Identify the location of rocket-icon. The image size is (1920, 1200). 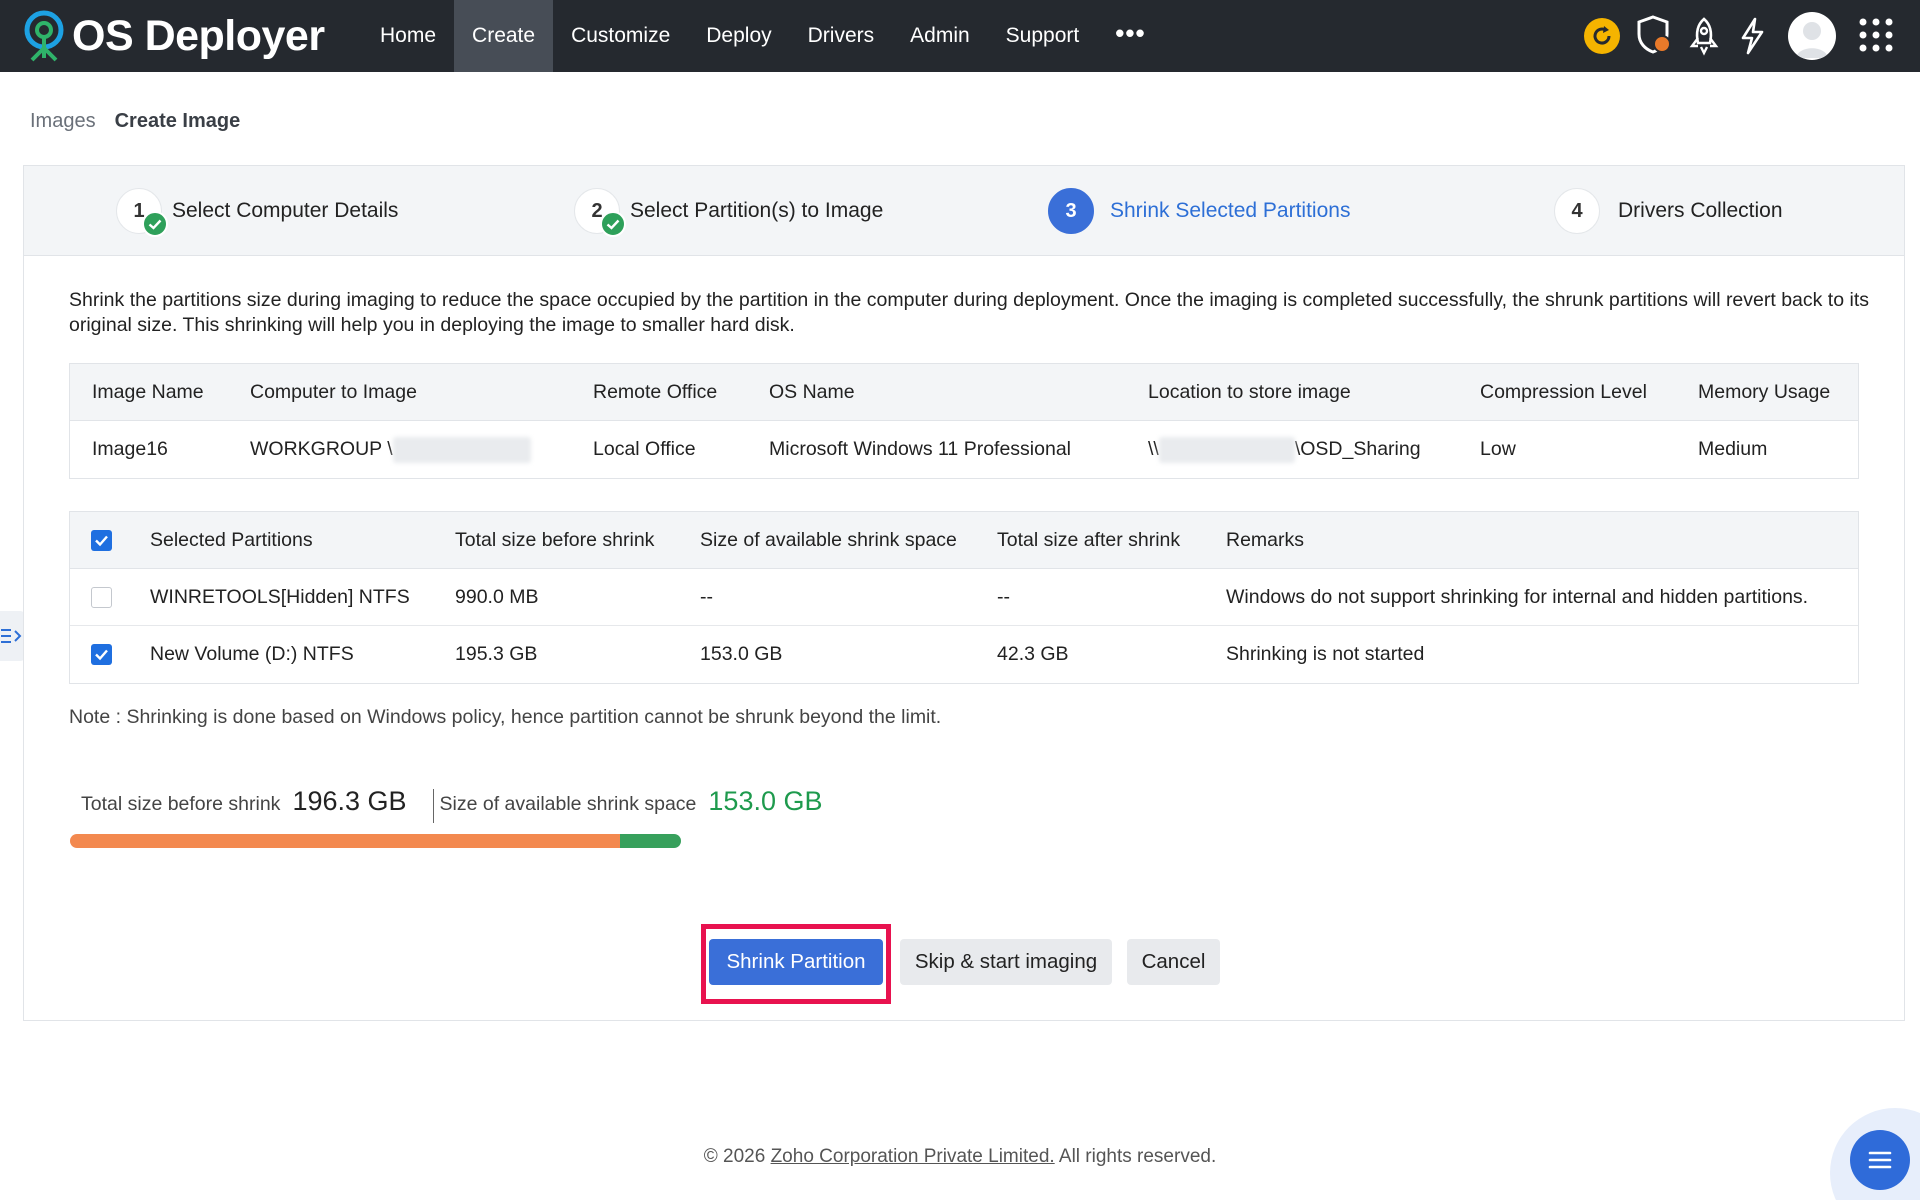
(1704, 36).